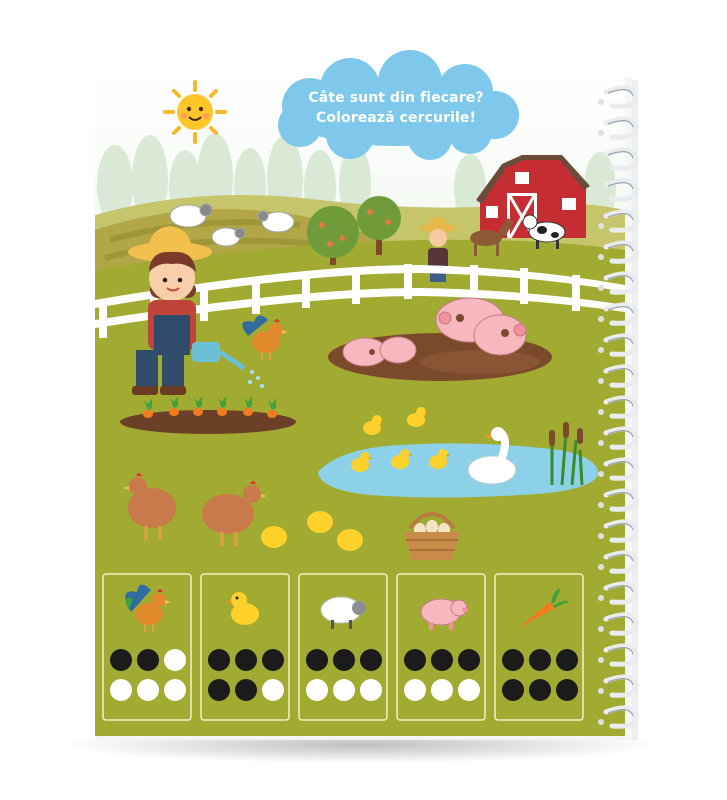 Image resolution: width=727 pixels, height=800 pixels. What do you see at coordinates (396, 98) in the screenshot?
I see `instruction-line-1: Câte sunt din fiecare?` at bounding box center [396, 98].